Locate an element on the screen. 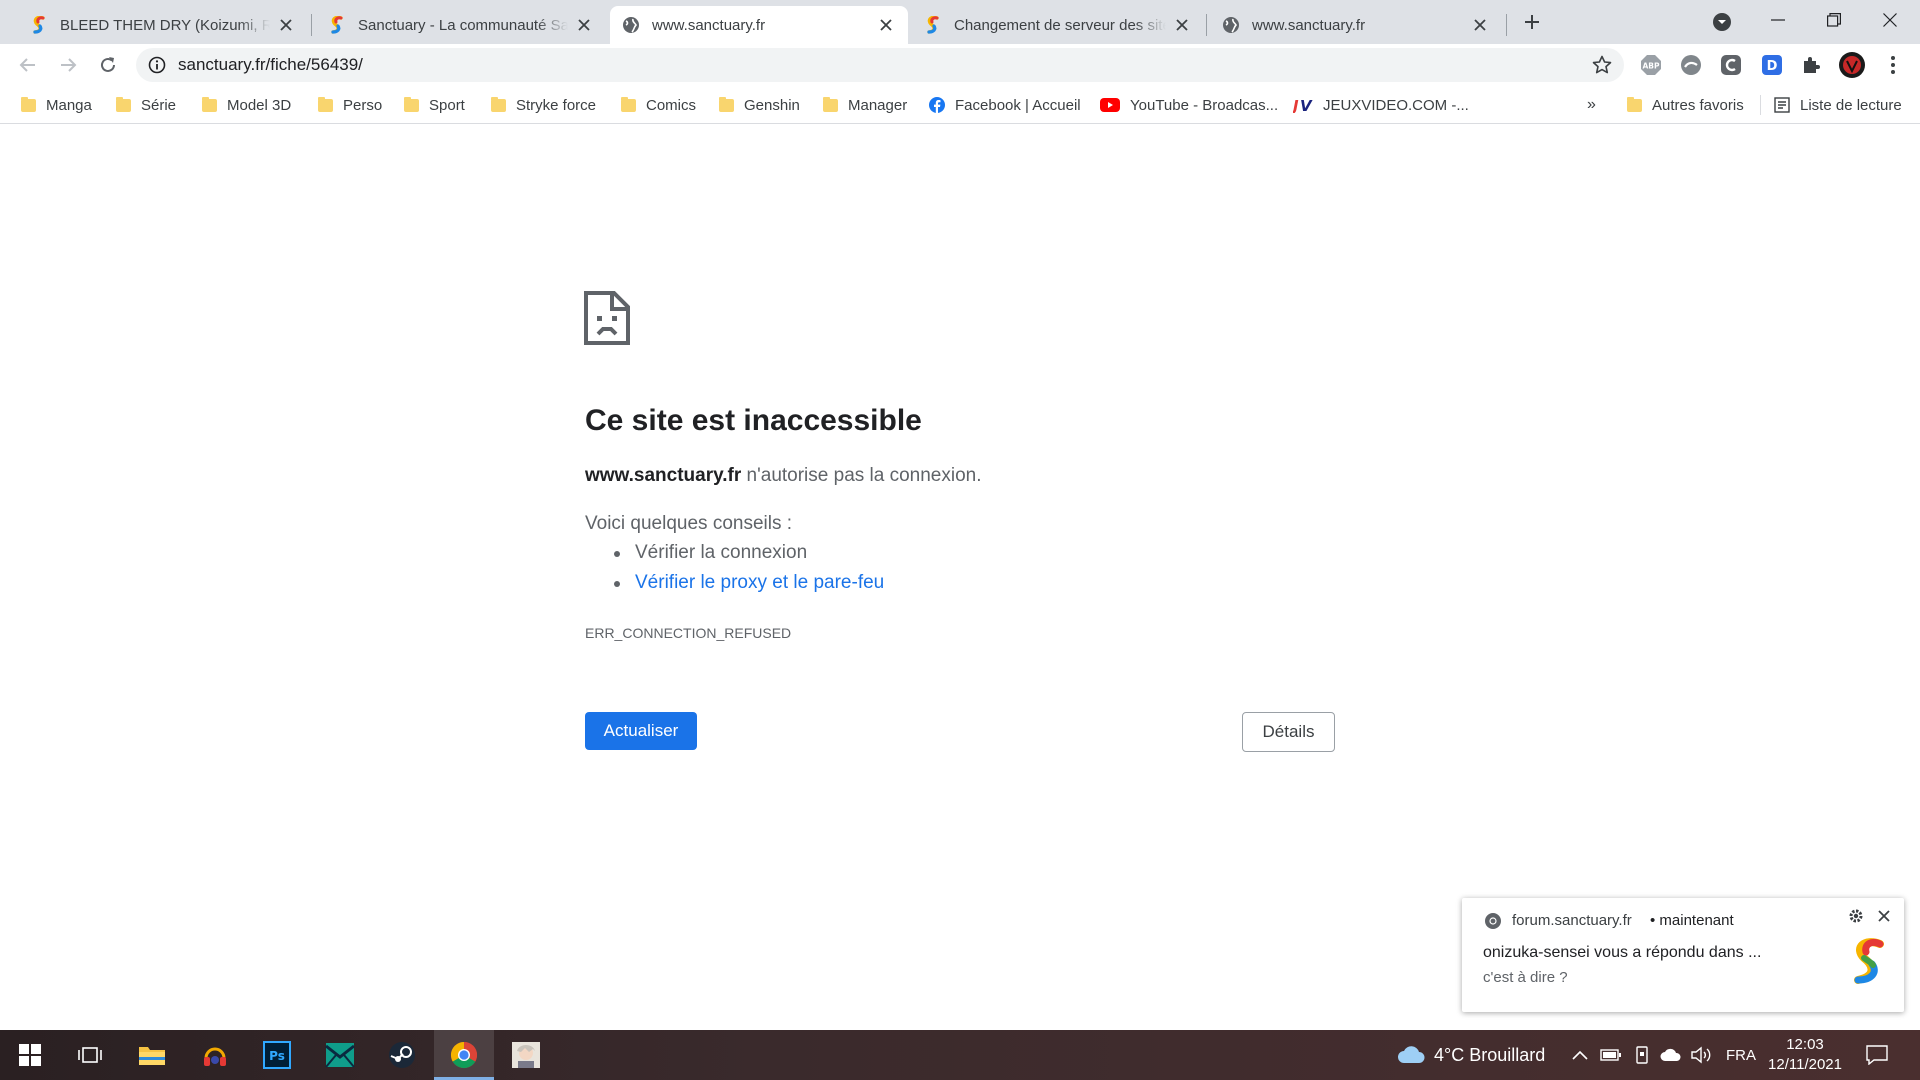 The height and width of the screenshot is (1080, 1920). reading-list-button: Liste de lecture is located at coordinates (1838, 105).